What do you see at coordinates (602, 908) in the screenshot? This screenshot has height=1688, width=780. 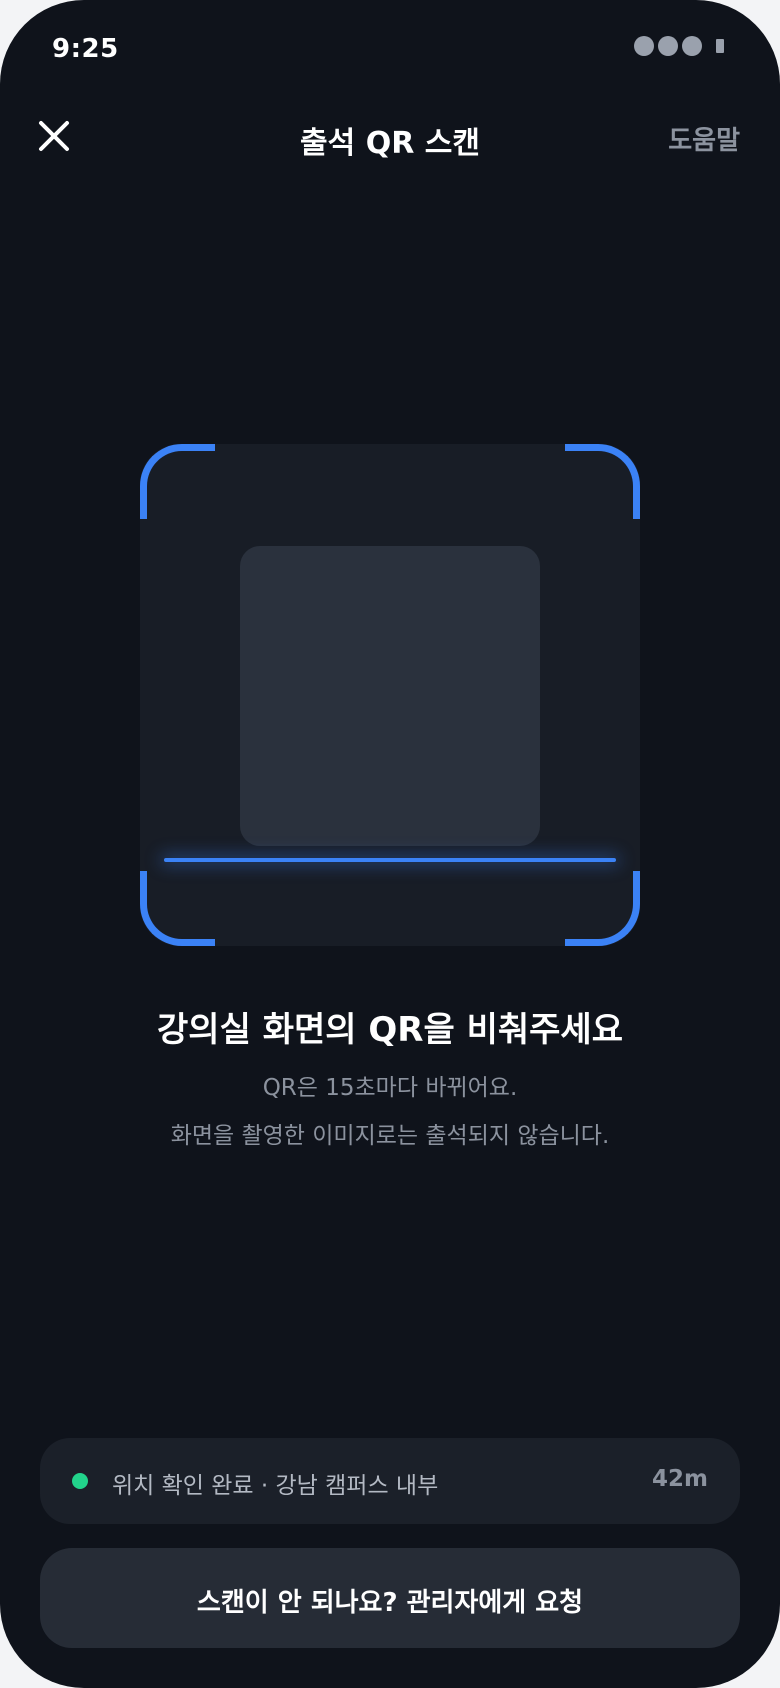 I see `viewfinder-corner-bottom-right` at bounding box center [602, 908].